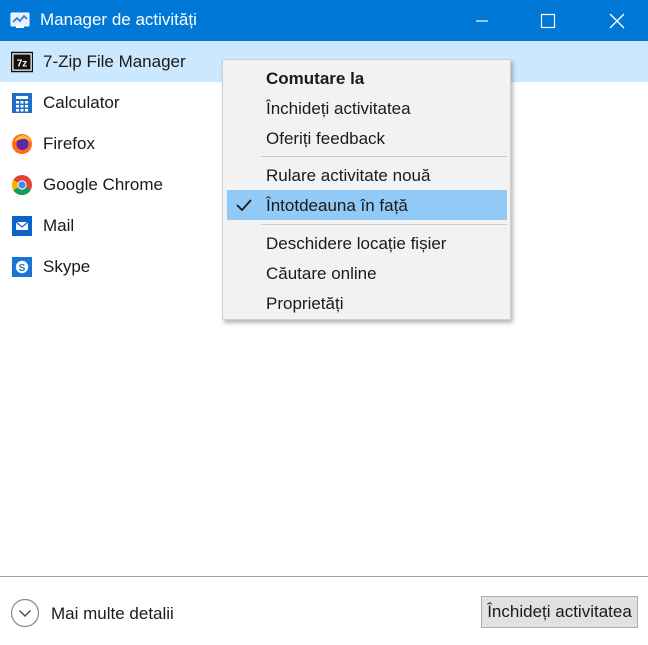  Describe the element at coordinates (22, 226) in the screenshot. I see `mail-icon` at that location.